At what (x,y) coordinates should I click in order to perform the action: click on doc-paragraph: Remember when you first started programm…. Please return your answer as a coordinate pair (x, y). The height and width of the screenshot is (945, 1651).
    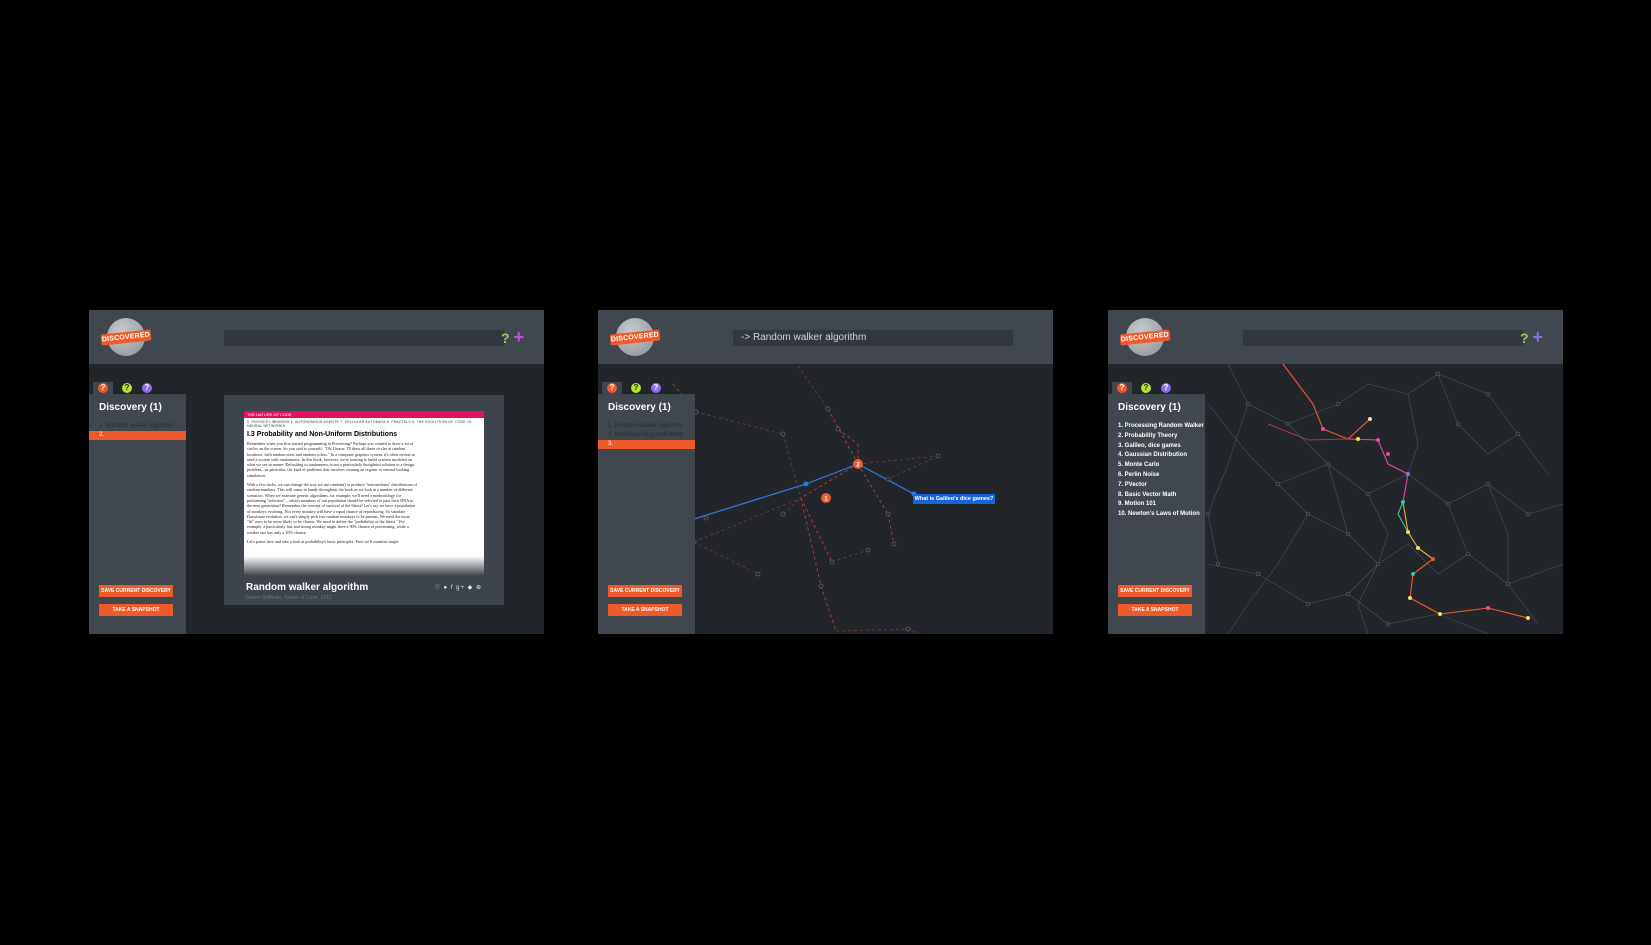
    Looking at the image, I should click on (331, 459).